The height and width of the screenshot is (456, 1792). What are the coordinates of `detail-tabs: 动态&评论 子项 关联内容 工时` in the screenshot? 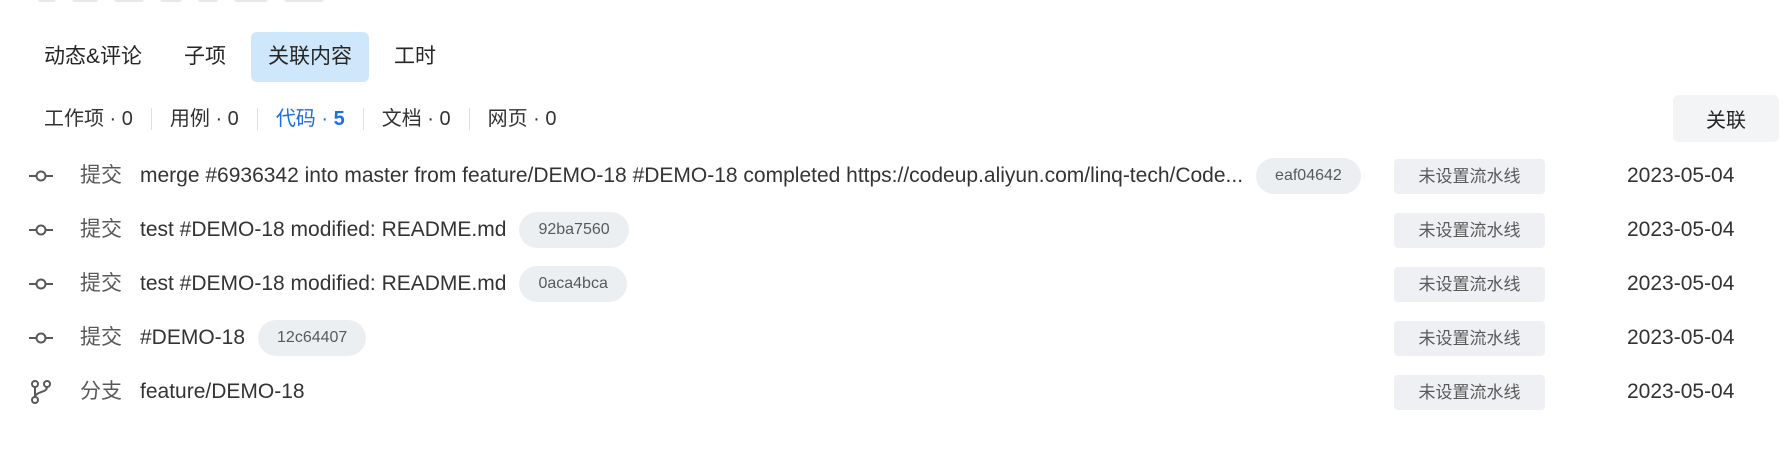 It's located at (244, 57).